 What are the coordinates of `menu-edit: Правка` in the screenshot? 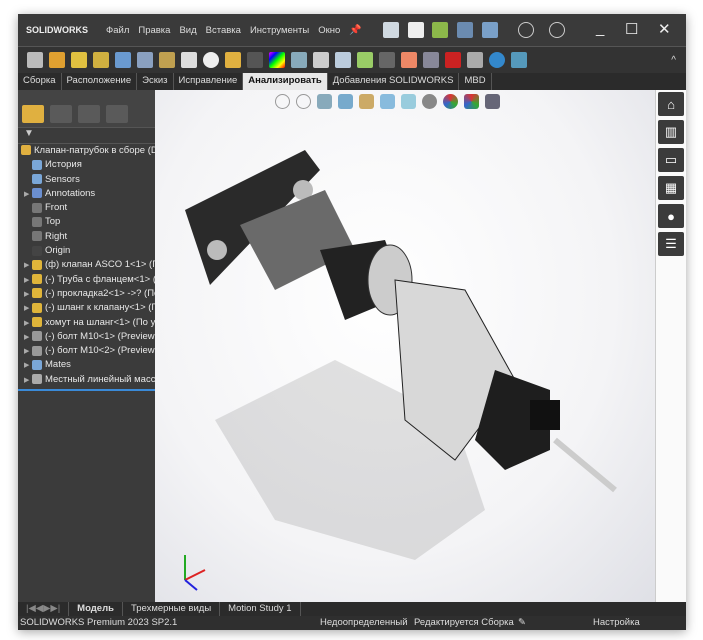 It's located at (154, 30).